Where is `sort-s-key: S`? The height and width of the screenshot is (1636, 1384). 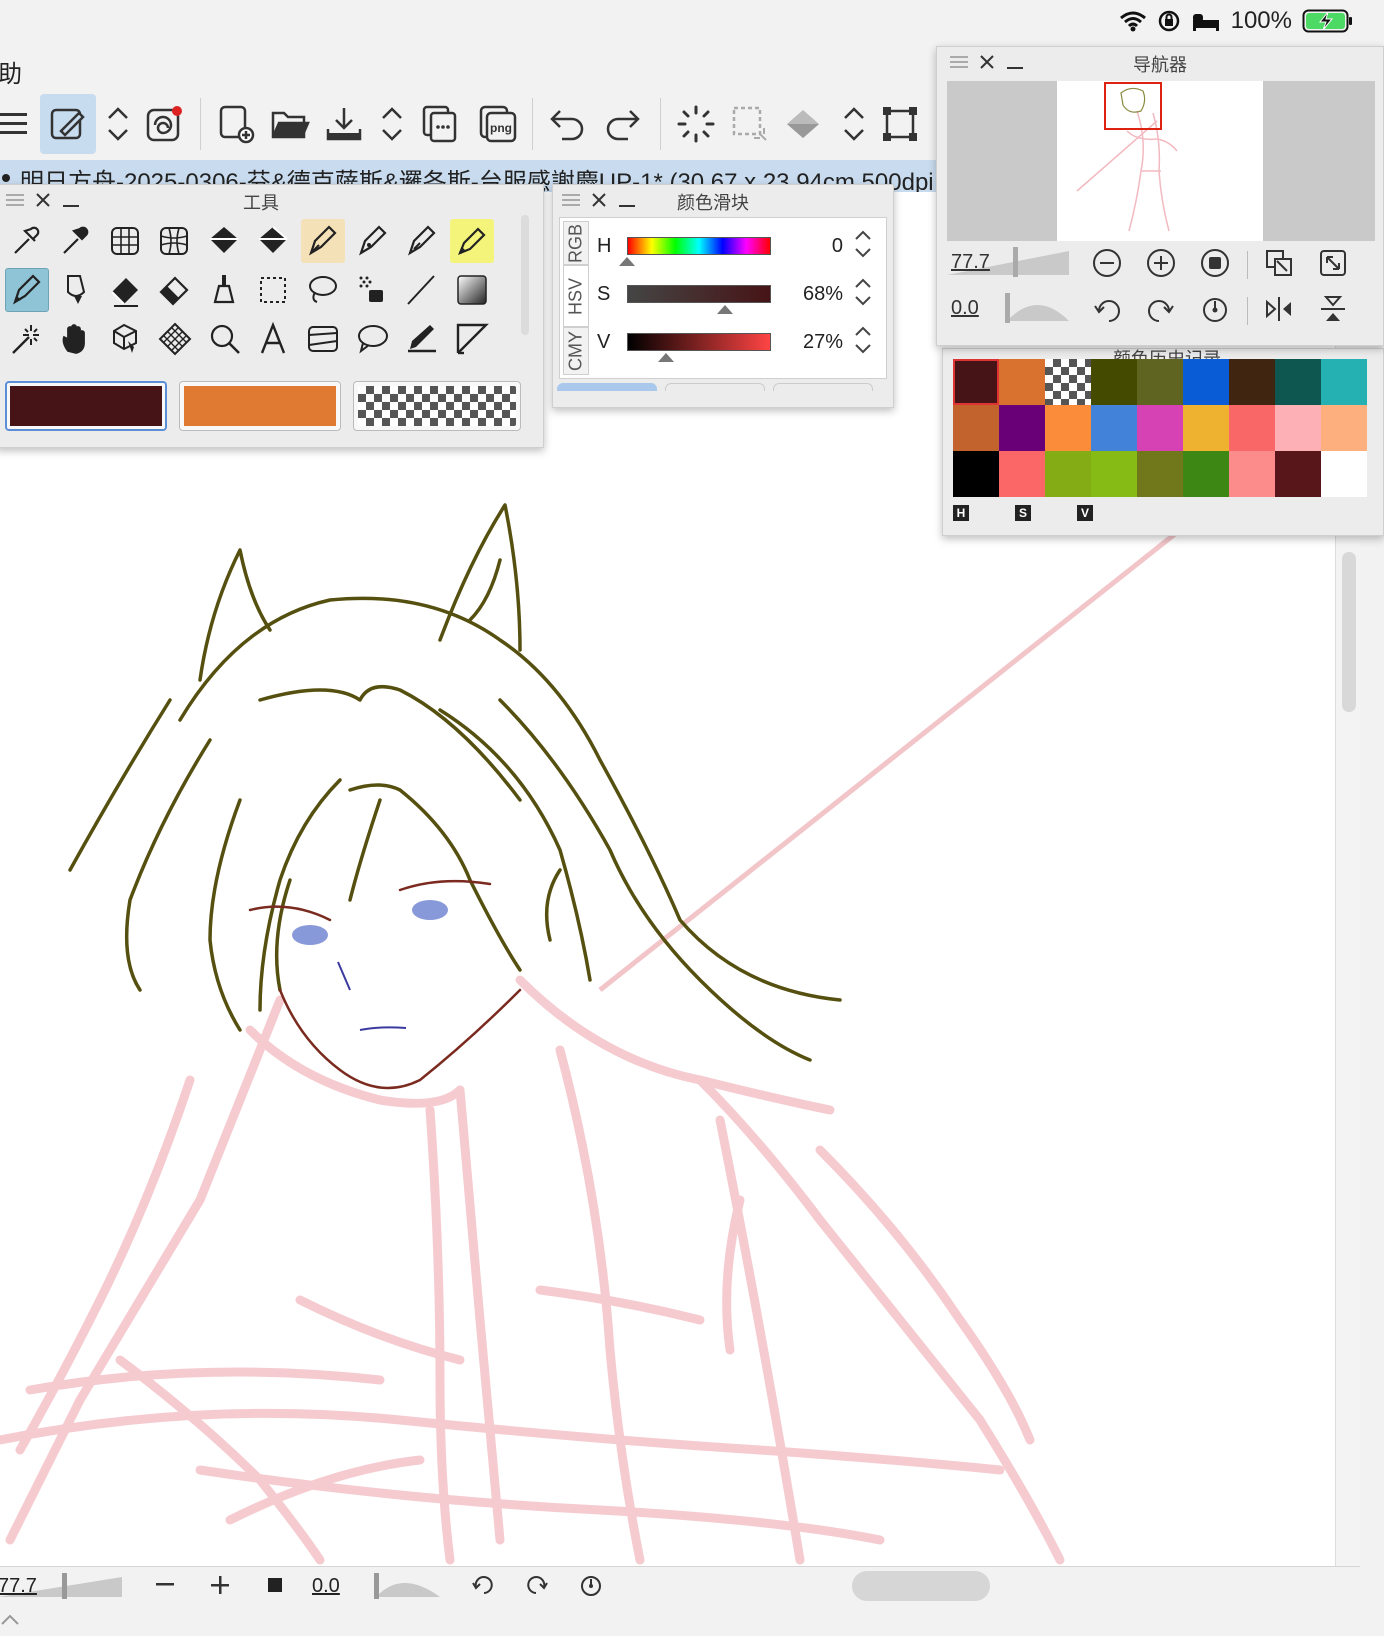
sort-s-key: S is located at coordinates (1023, 513).